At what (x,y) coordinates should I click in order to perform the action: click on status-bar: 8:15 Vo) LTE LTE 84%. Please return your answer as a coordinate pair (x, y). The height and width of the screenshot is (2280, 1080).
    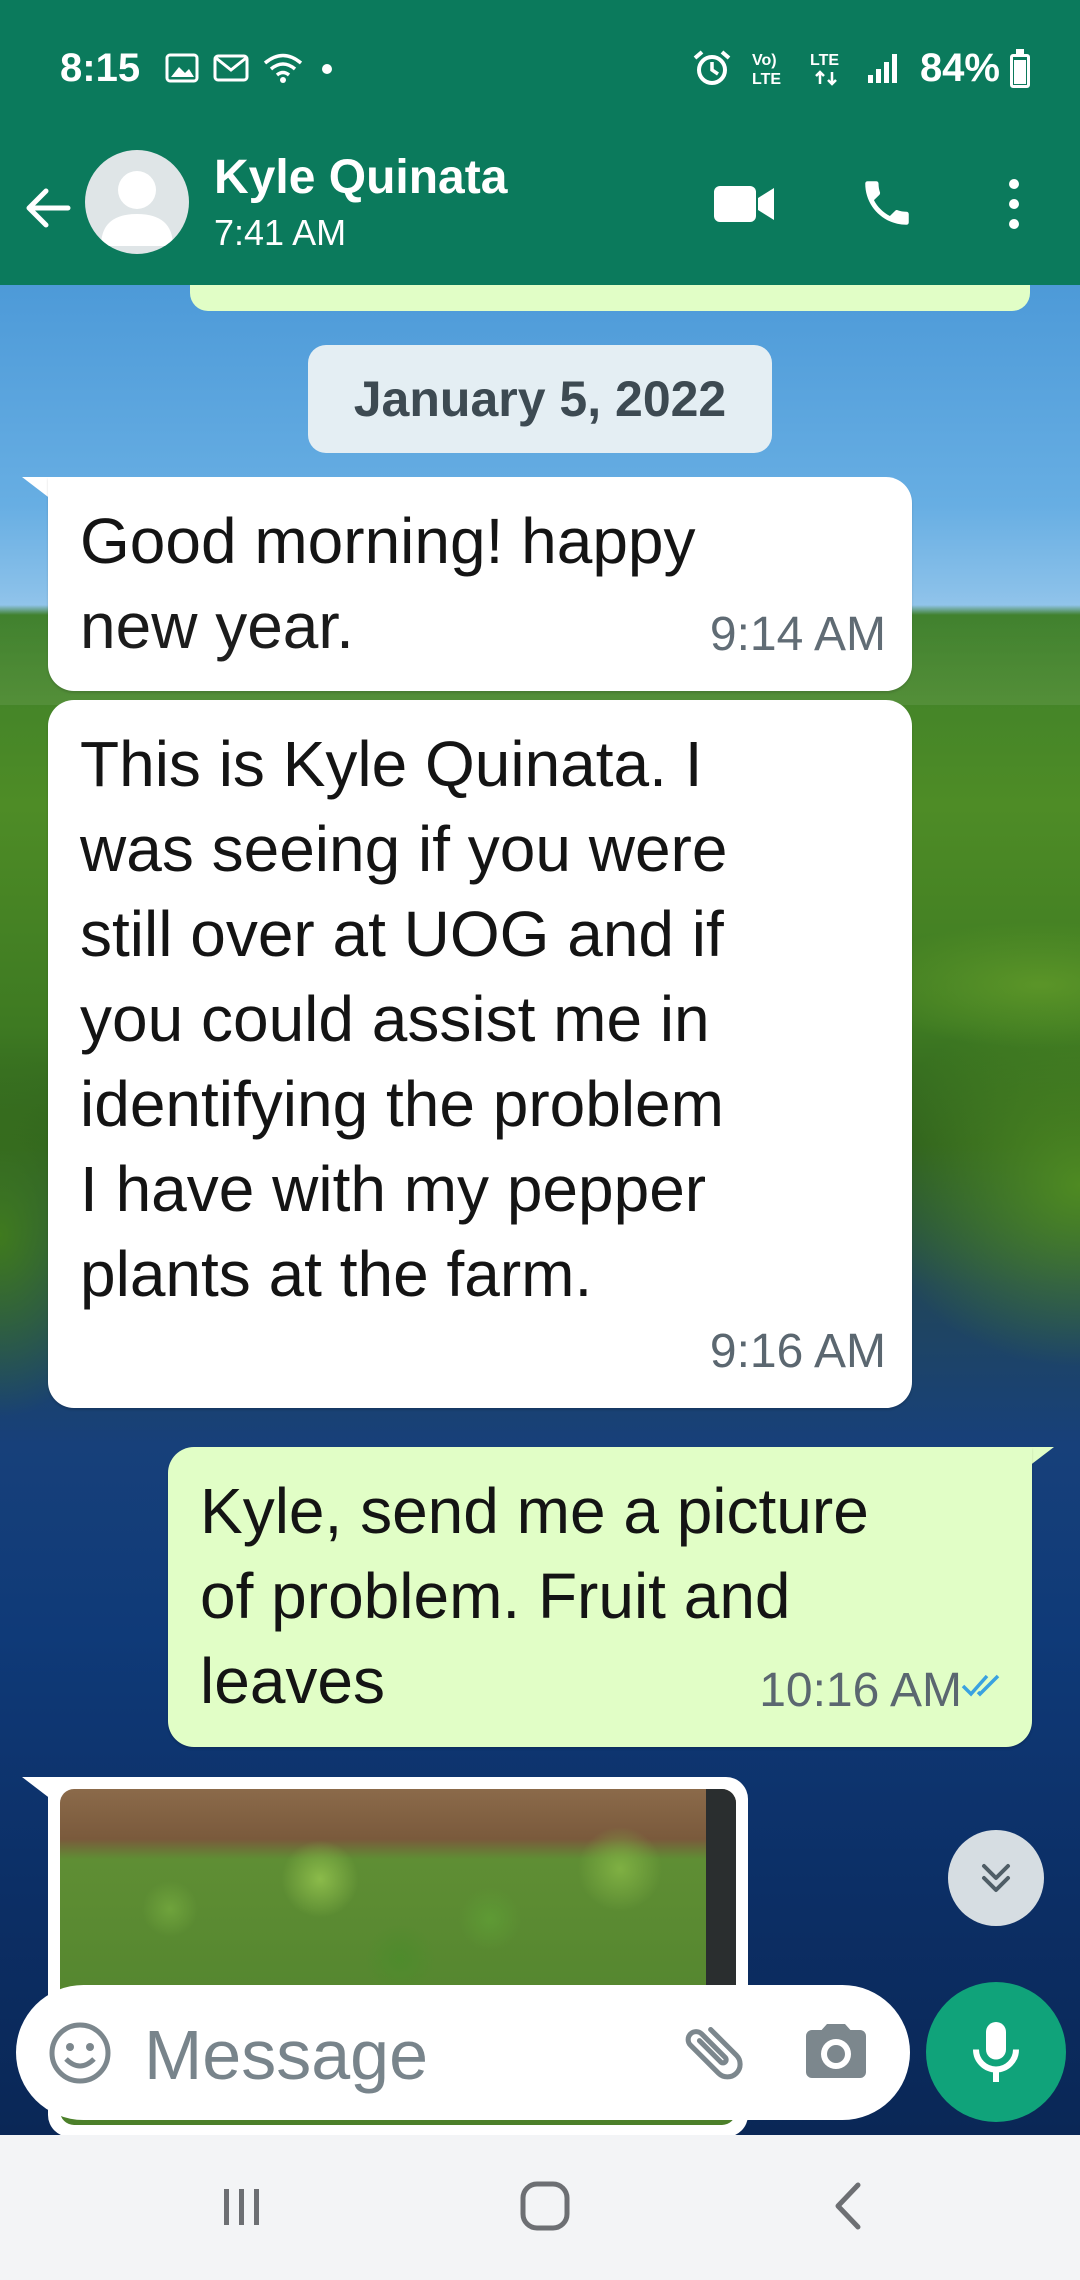
    Looking at the image, I should click on (540, 70).